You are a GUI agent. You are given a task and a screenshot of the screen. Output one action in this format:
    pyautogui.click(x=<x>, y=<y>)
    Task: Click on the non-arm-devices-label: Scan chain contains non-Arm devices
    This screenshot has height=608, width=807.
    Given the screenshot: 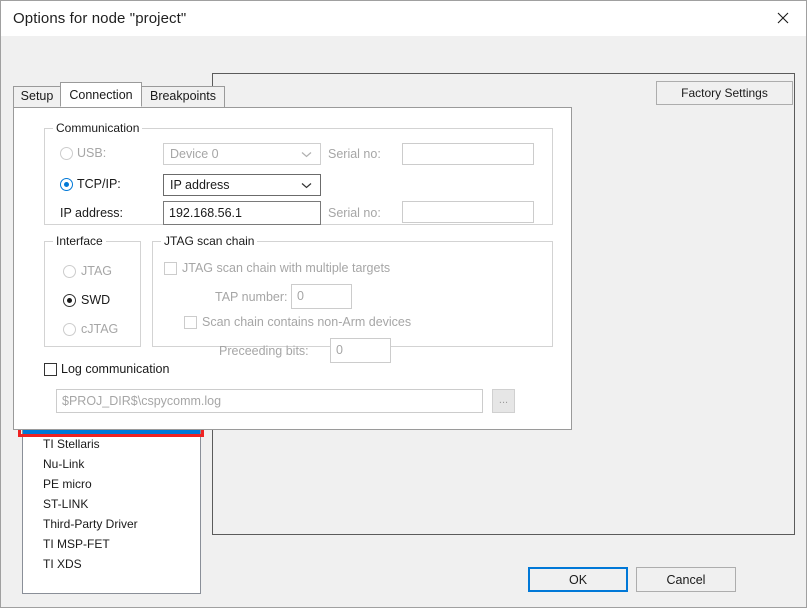 What is the action you would take?
    pyautogui.click(x=307, y=322)
    